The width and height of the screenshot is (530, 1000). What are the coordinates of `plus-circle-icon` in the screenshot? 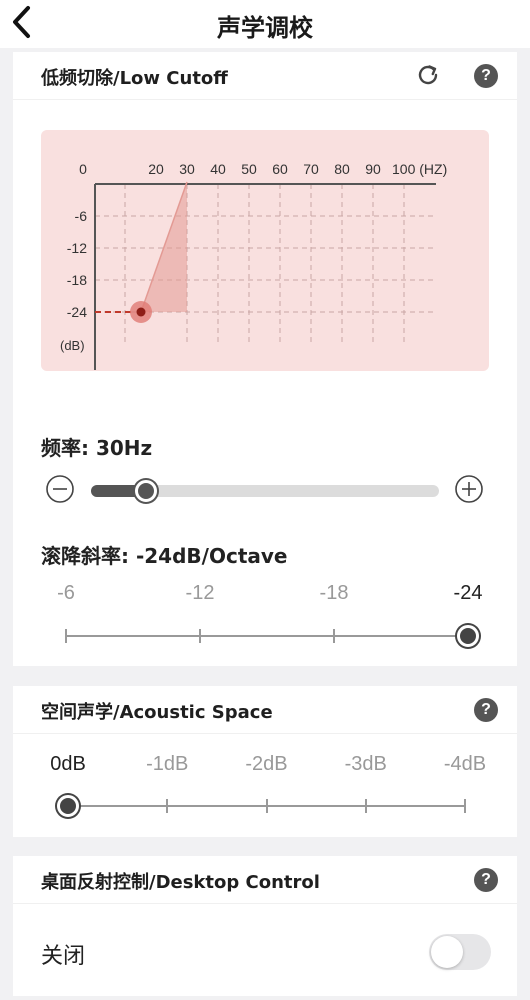 It's located at (469, 489).